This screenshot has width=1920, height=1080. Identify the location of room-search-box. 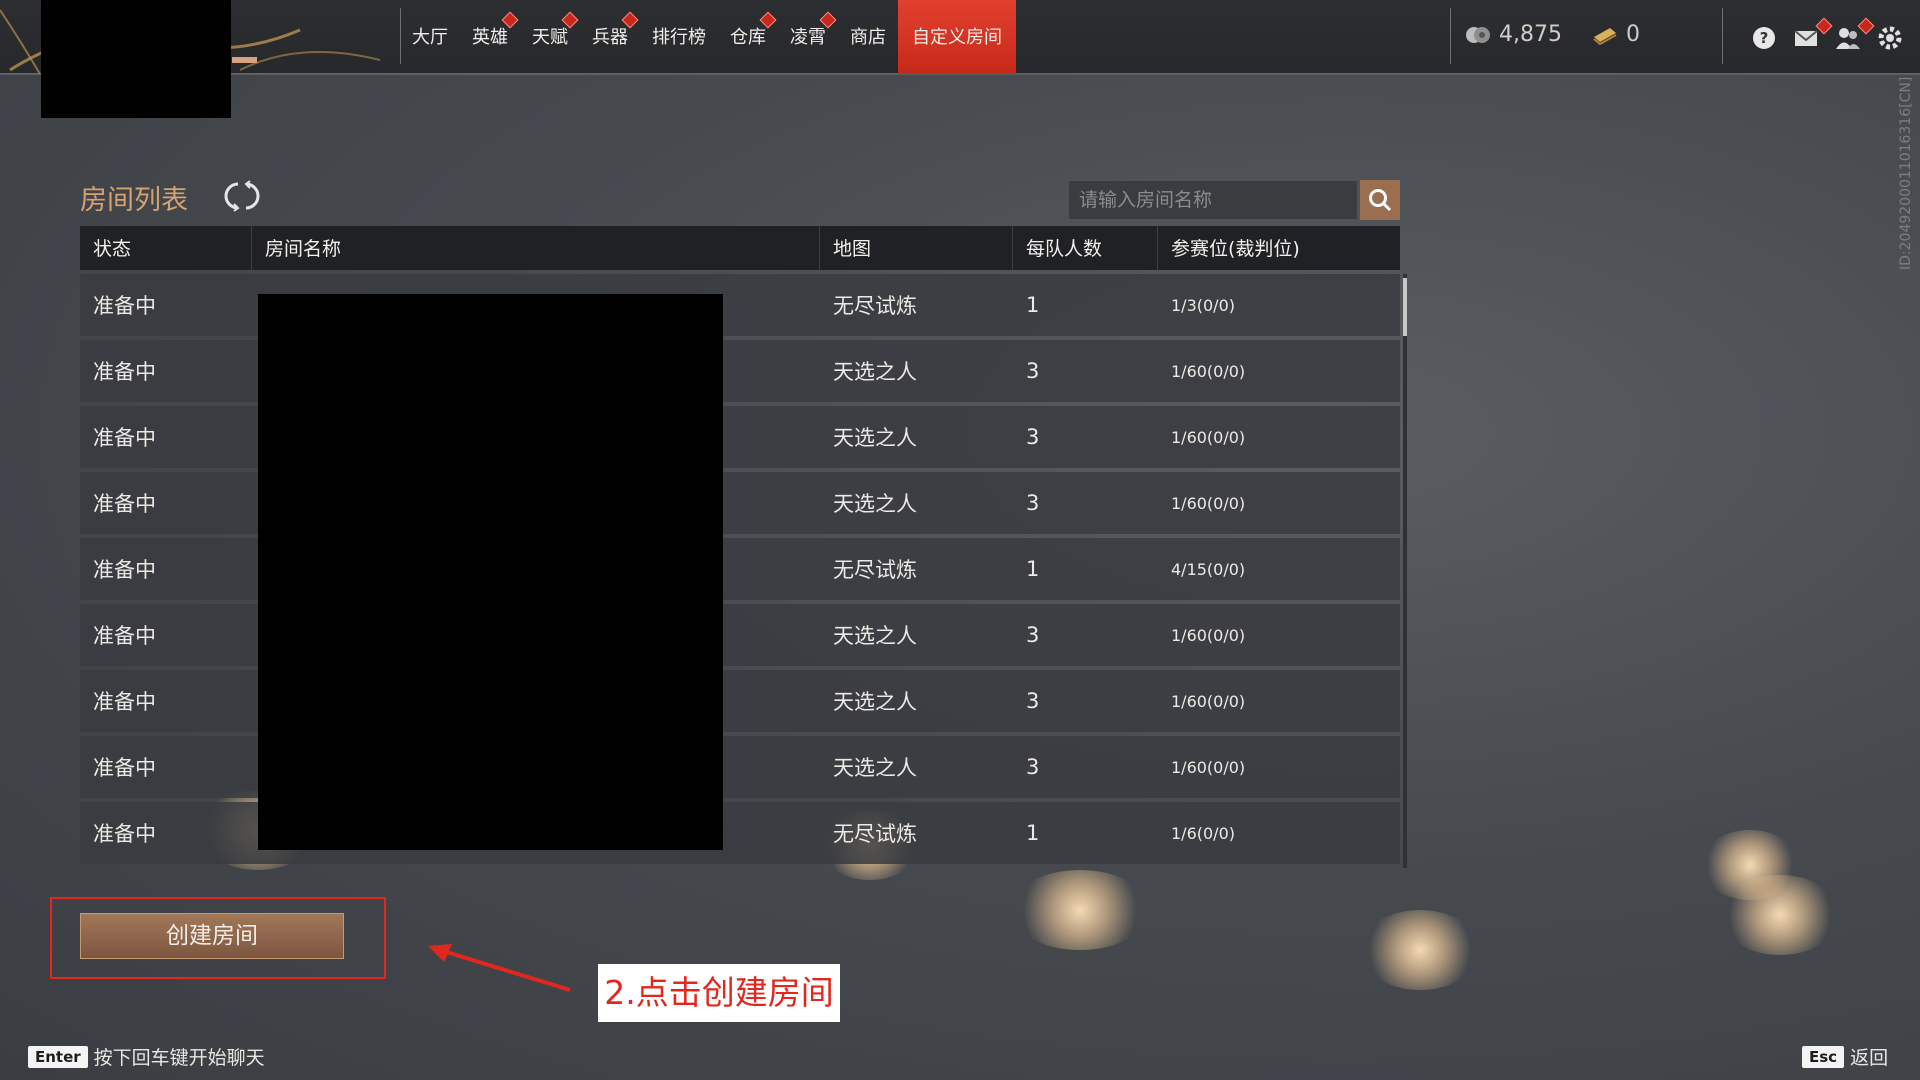
(1213, 200).